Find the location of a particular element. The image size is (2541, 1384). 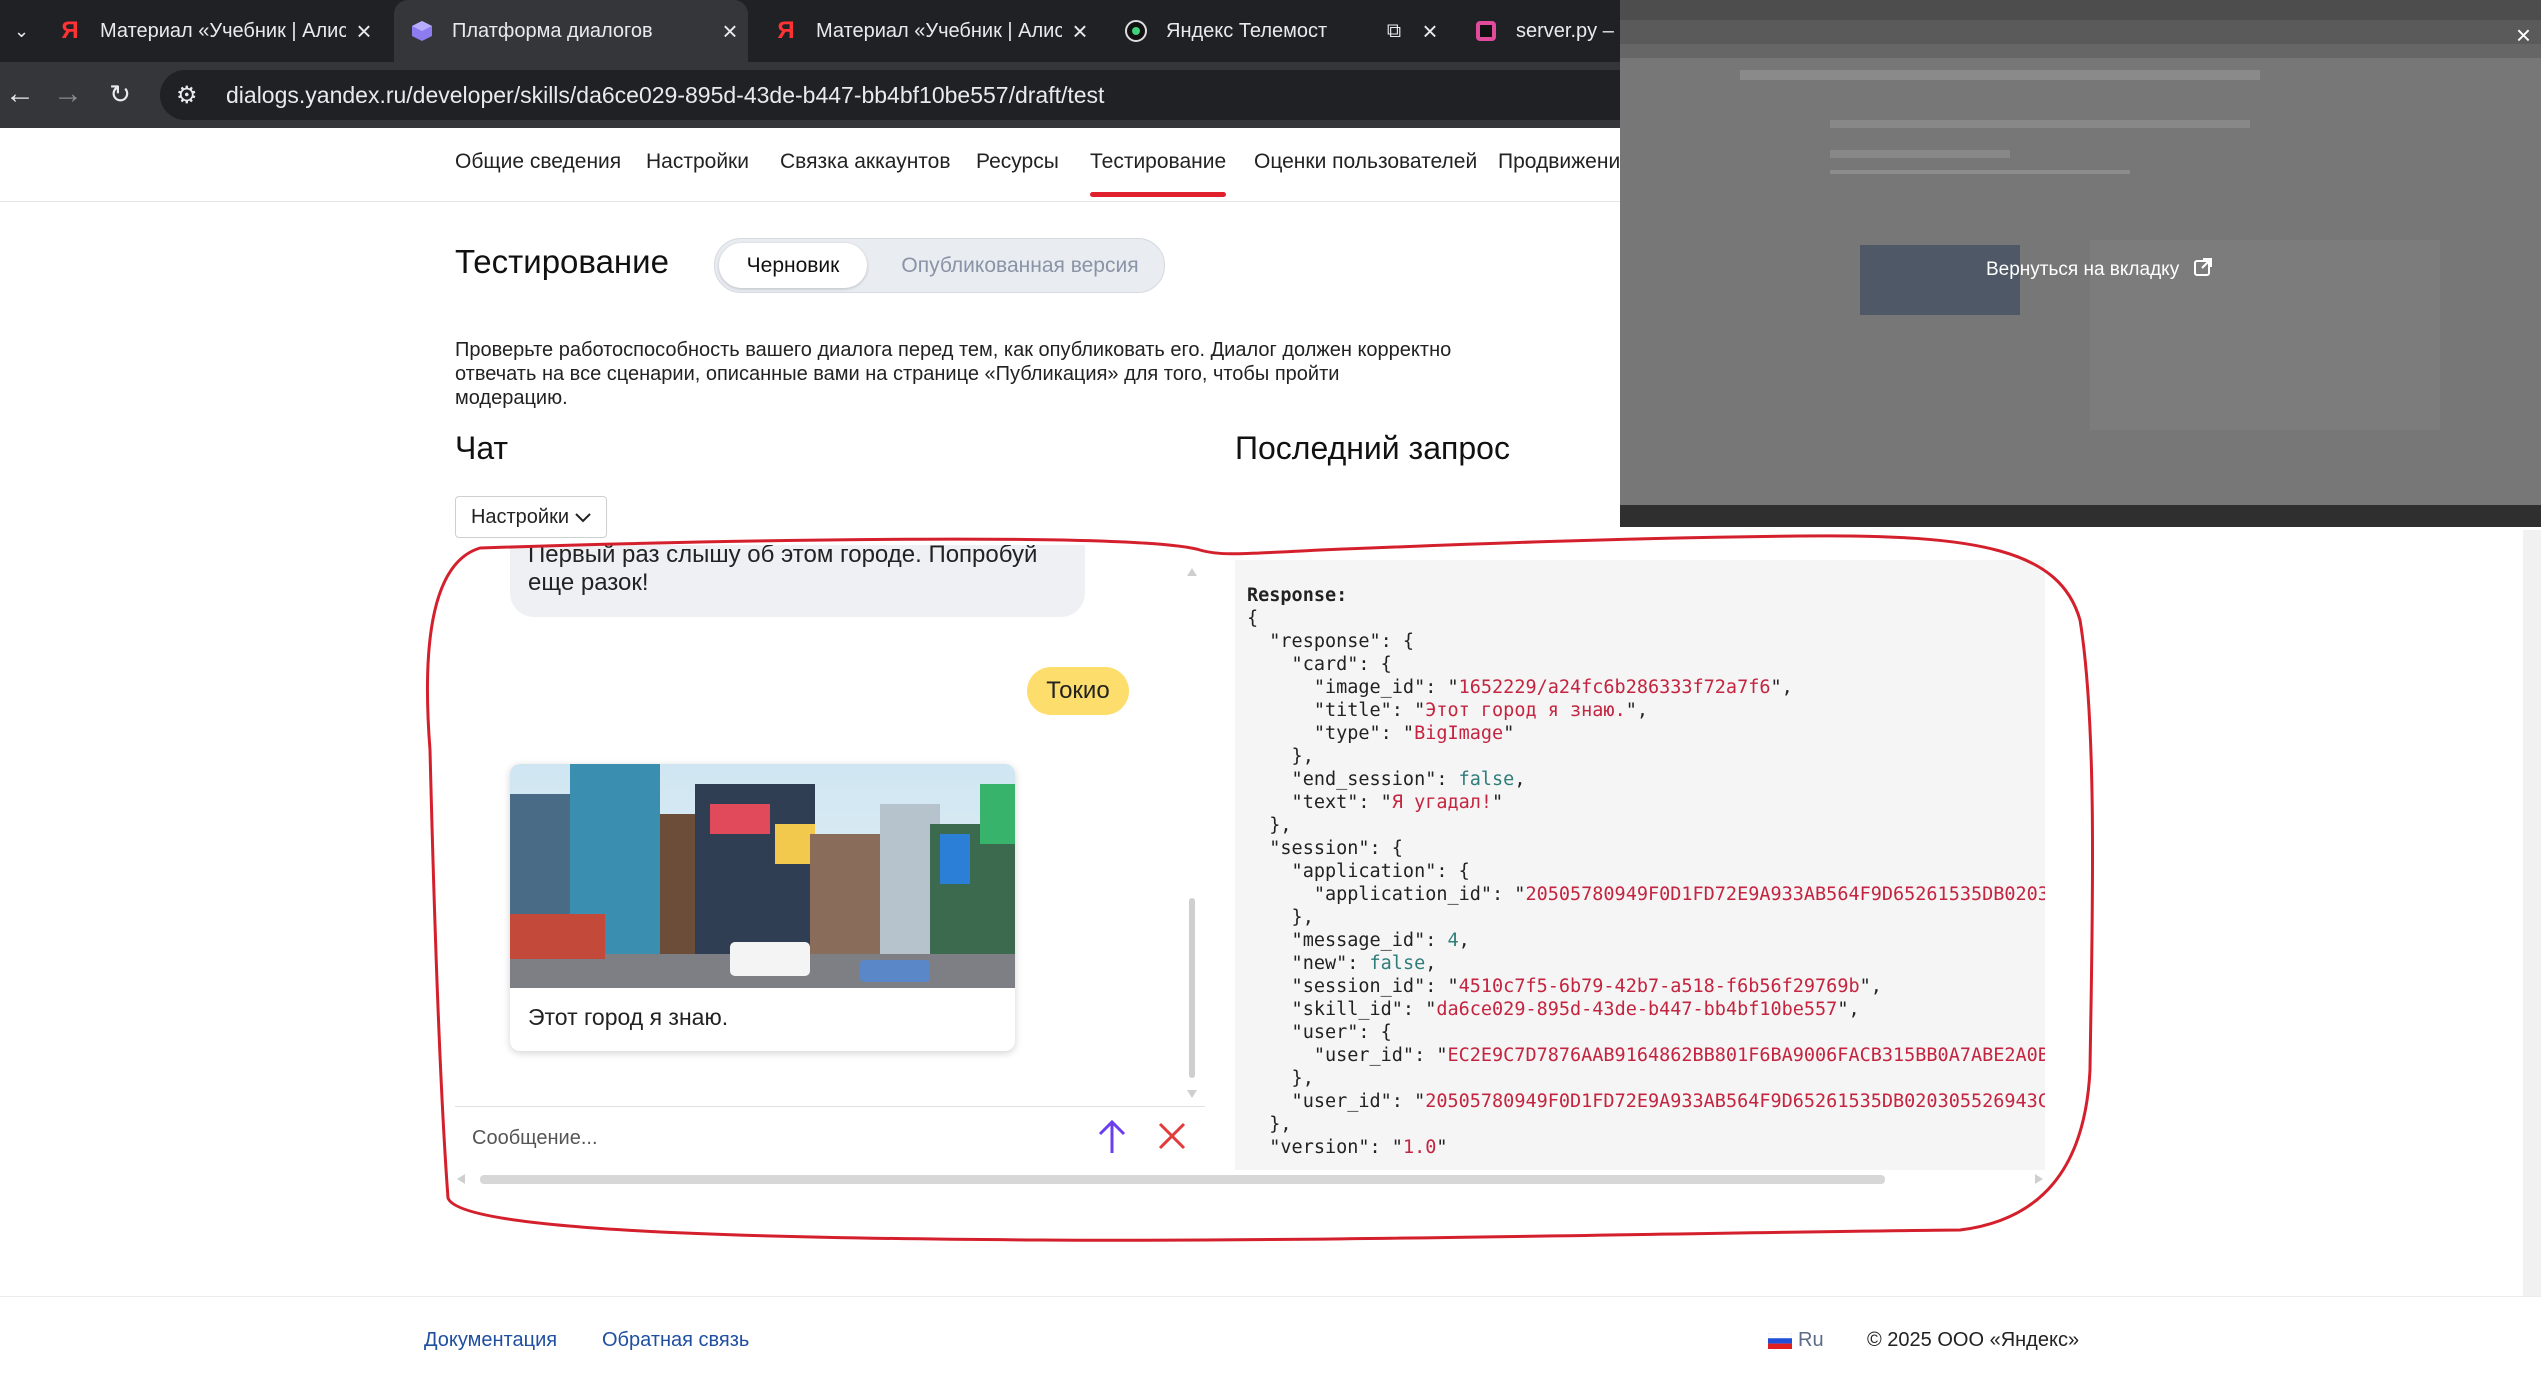

tab-2: Платформа диалогов × is located at coordinates (571, 31).